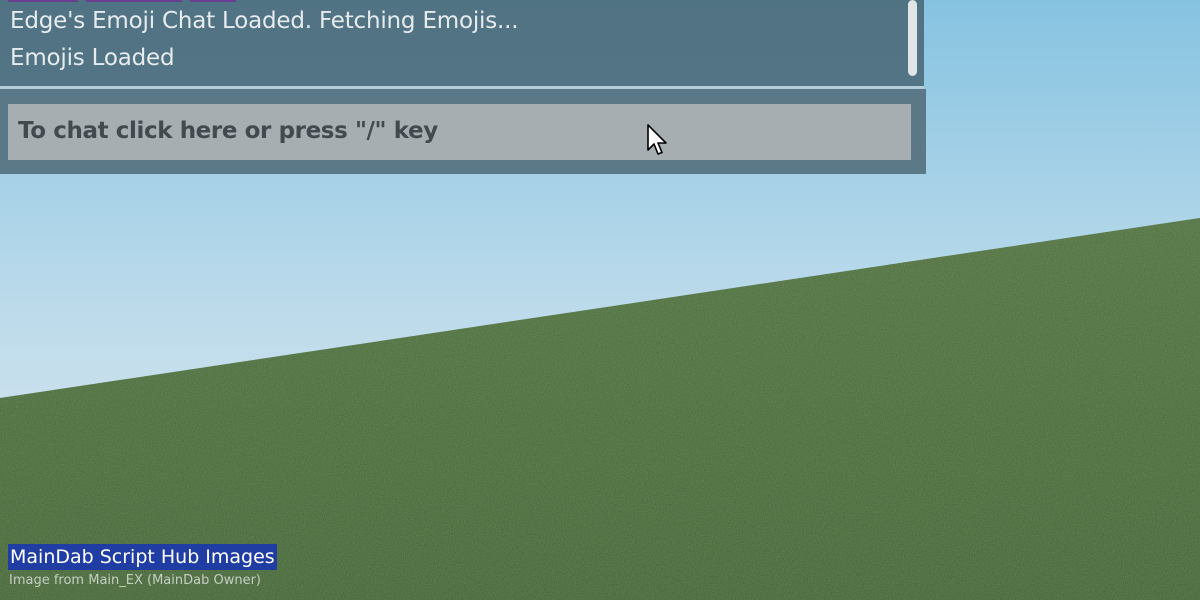 Image resolution: width=1200 pixels, height=600 pixels. I want to click on chat-scrollbar-thumb, so click(912, 38).